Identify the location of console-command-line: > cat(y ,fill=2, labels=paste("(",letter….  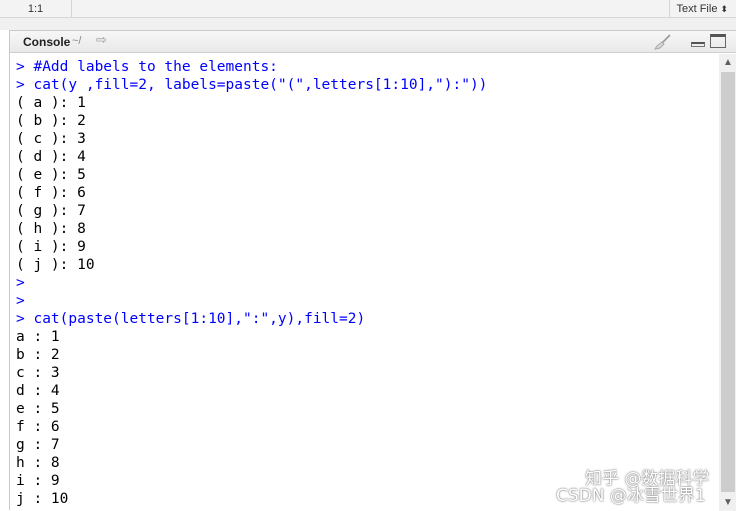
(366, 85).